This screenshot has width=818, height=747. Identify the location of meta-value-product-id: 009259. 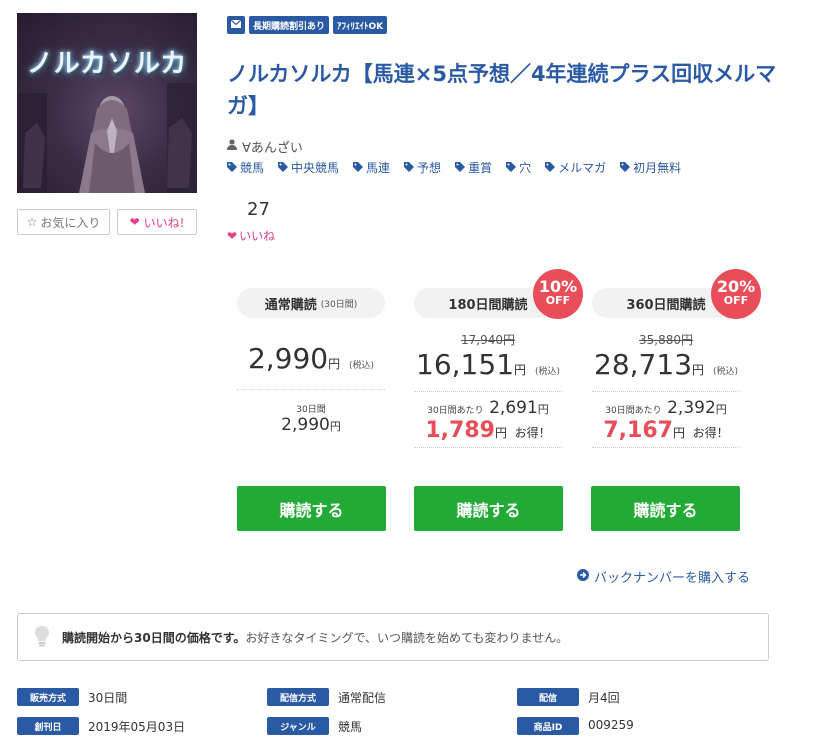
(611, 725).